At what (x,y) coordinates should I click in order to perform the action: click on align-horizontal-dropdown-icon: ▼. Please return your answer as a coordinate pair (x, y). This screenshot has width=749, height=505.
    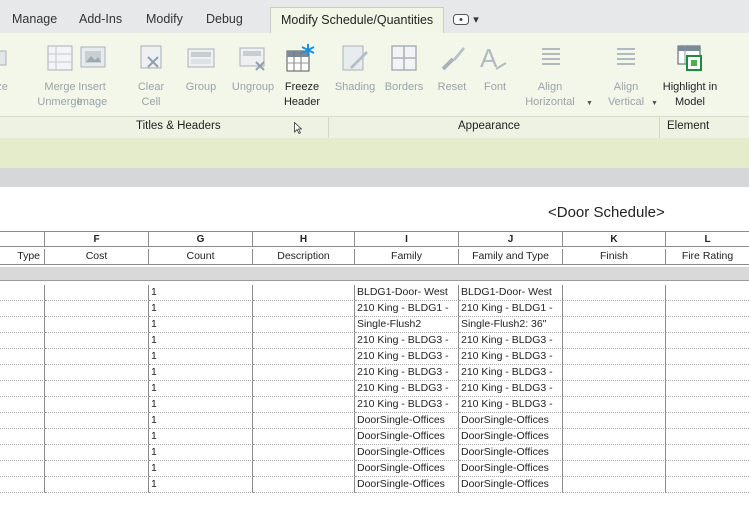
    Looking at the image, I should click on (589, 103).